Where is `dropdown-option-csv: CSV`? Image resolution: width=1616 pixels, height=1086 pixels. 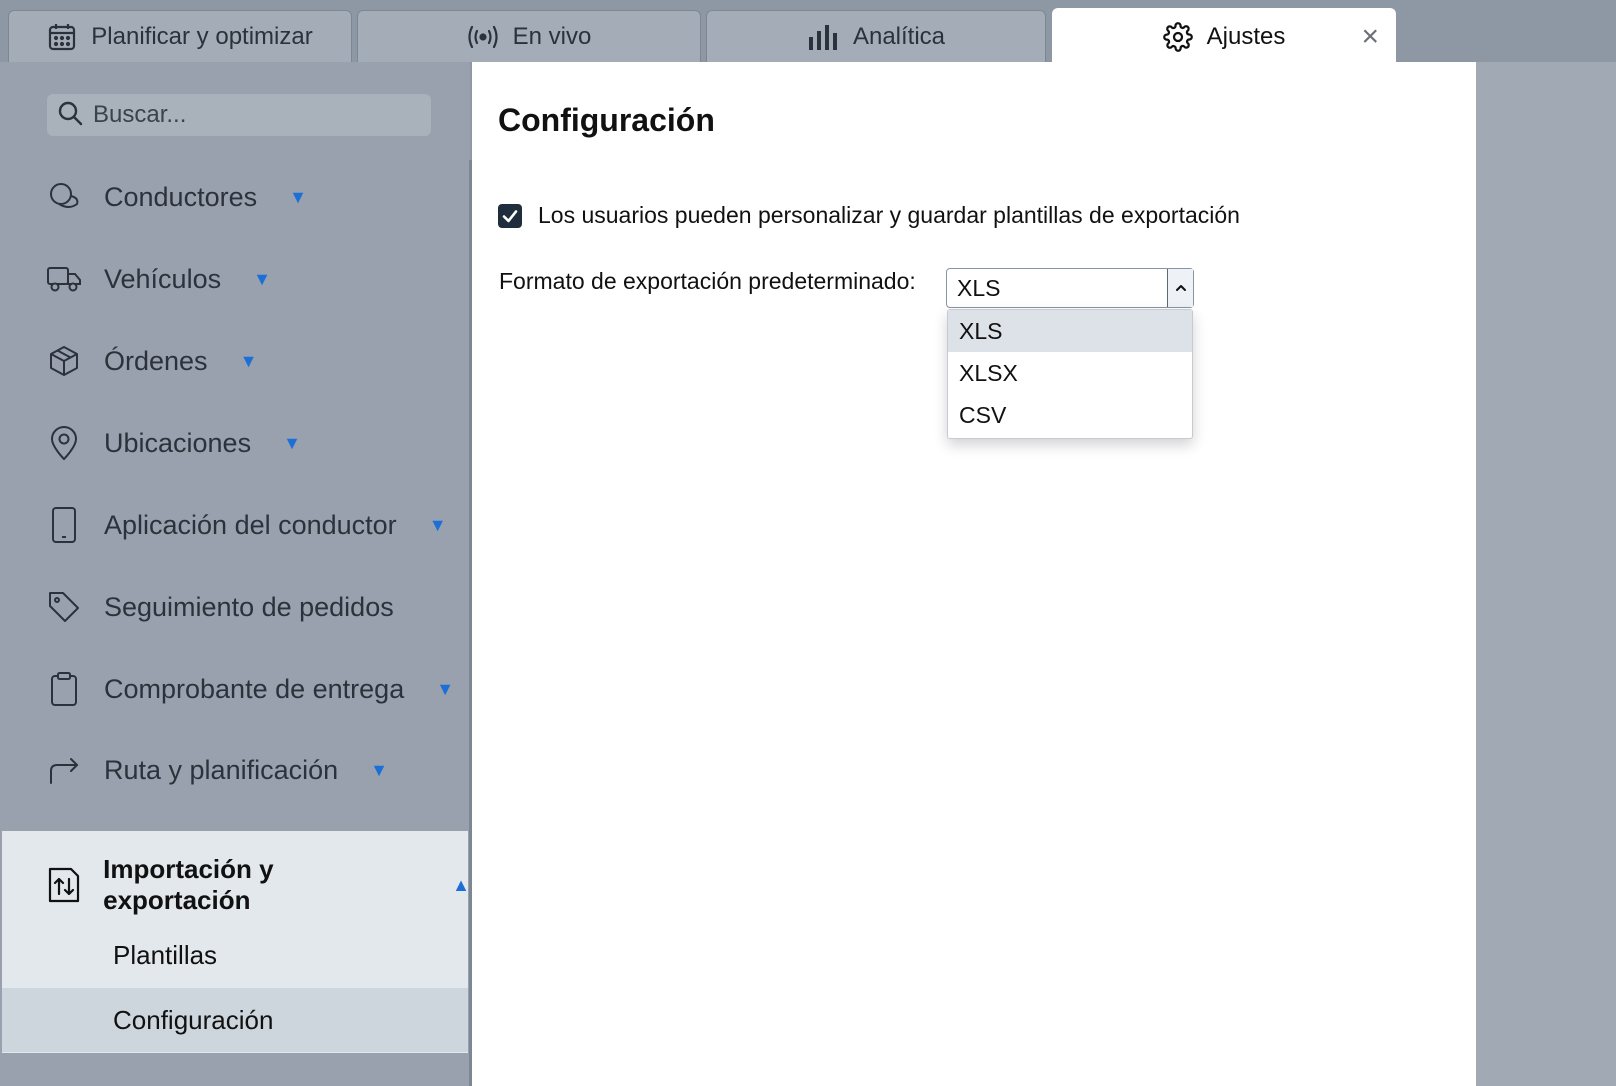 dropdown-option-csv: CSV is located at coordinates (1070, 415).